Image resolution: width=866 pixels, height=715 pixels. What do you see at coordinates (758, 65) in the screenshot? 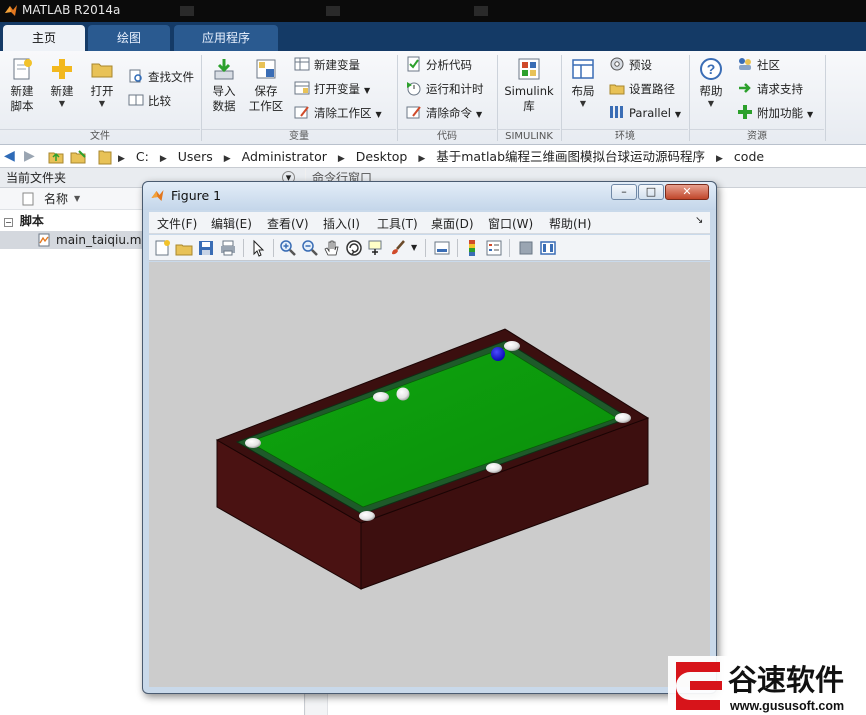
I see `community-button: 社区` at bounding box center [758, 65].